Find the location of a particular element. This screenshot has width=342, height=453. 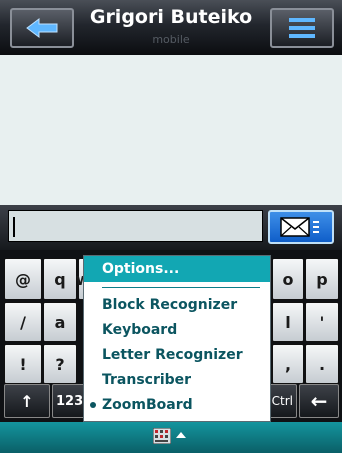

key-exclamation: ! is located at coordinates (23, 364).